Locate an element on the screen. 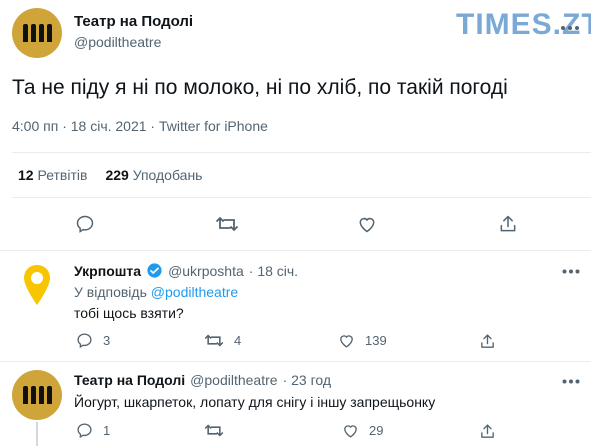 The height and width of the screenshot is (446, 591). verified-icon is located at coordinates (154, 270).